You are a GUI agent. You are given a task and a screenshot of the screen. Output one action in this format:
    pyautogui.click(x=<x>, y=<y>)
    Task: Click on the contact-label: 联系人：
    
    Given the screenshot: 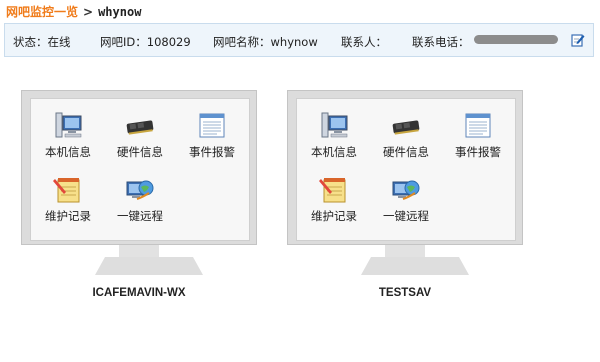 What is the action you would take?
    pyautogui.click(x=364, y=42)
    